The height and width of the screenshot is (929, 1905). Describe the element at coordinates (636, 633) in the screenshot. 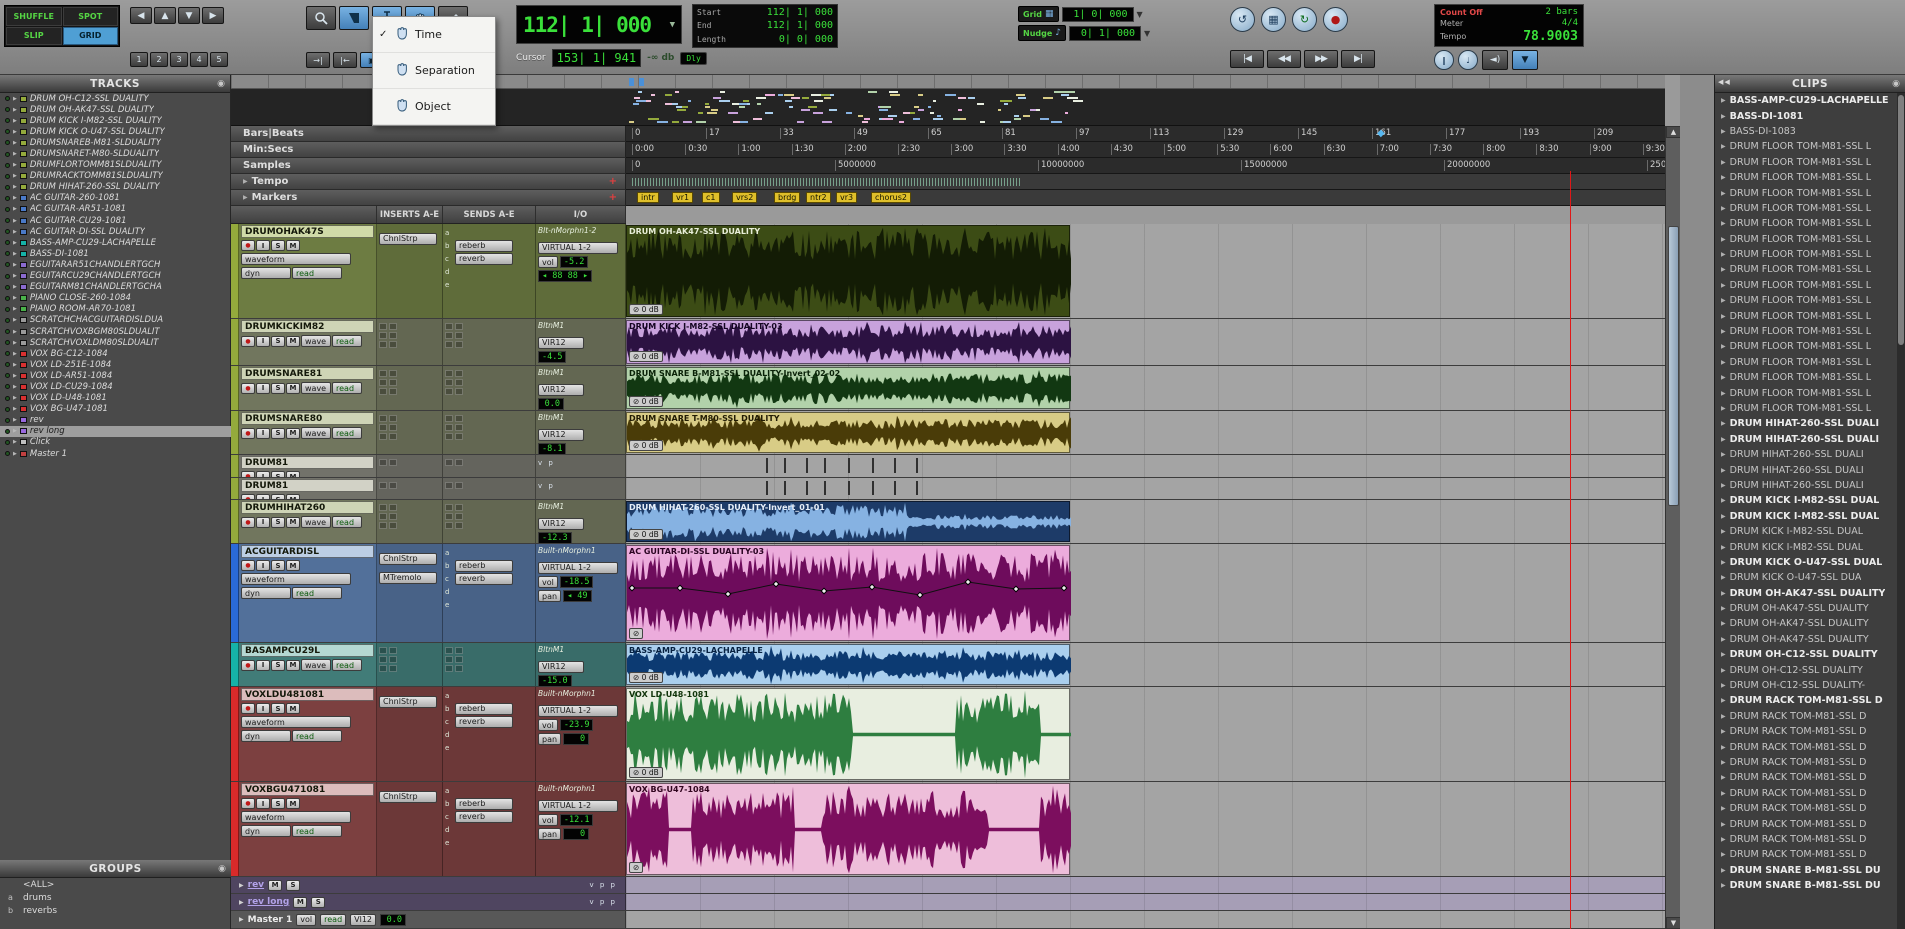

I see `clip-gain-badge: ⊘` at that location.